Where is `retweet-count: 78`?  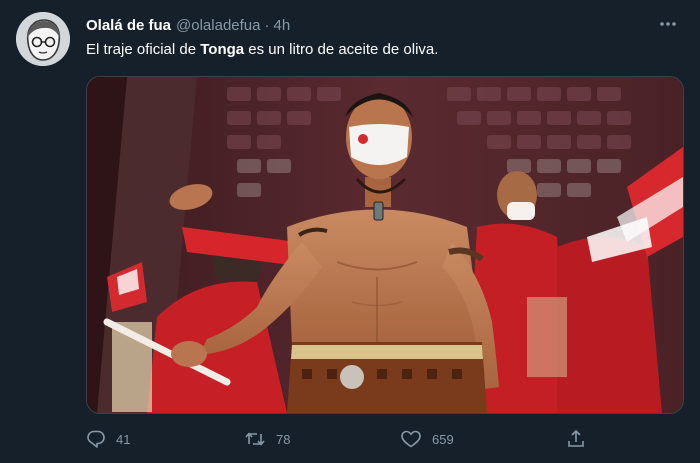 retweet-count: 78 is located at coordinates (283, 439).